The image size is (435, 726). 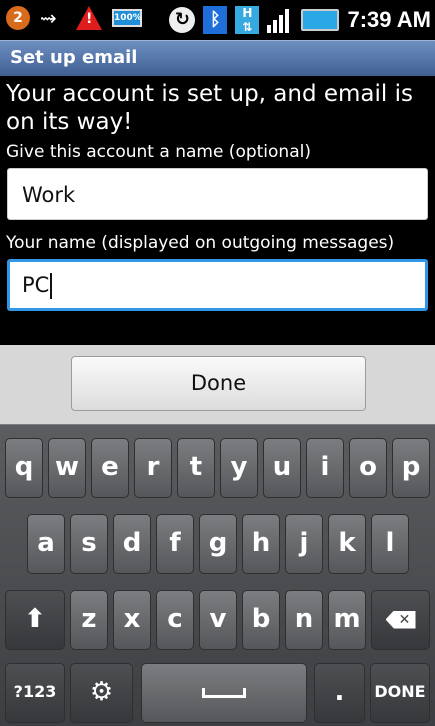 What do you see at coordinates (132, 620) in the screenshot?
I see `key-x: x` at bounding box center [132, 620].